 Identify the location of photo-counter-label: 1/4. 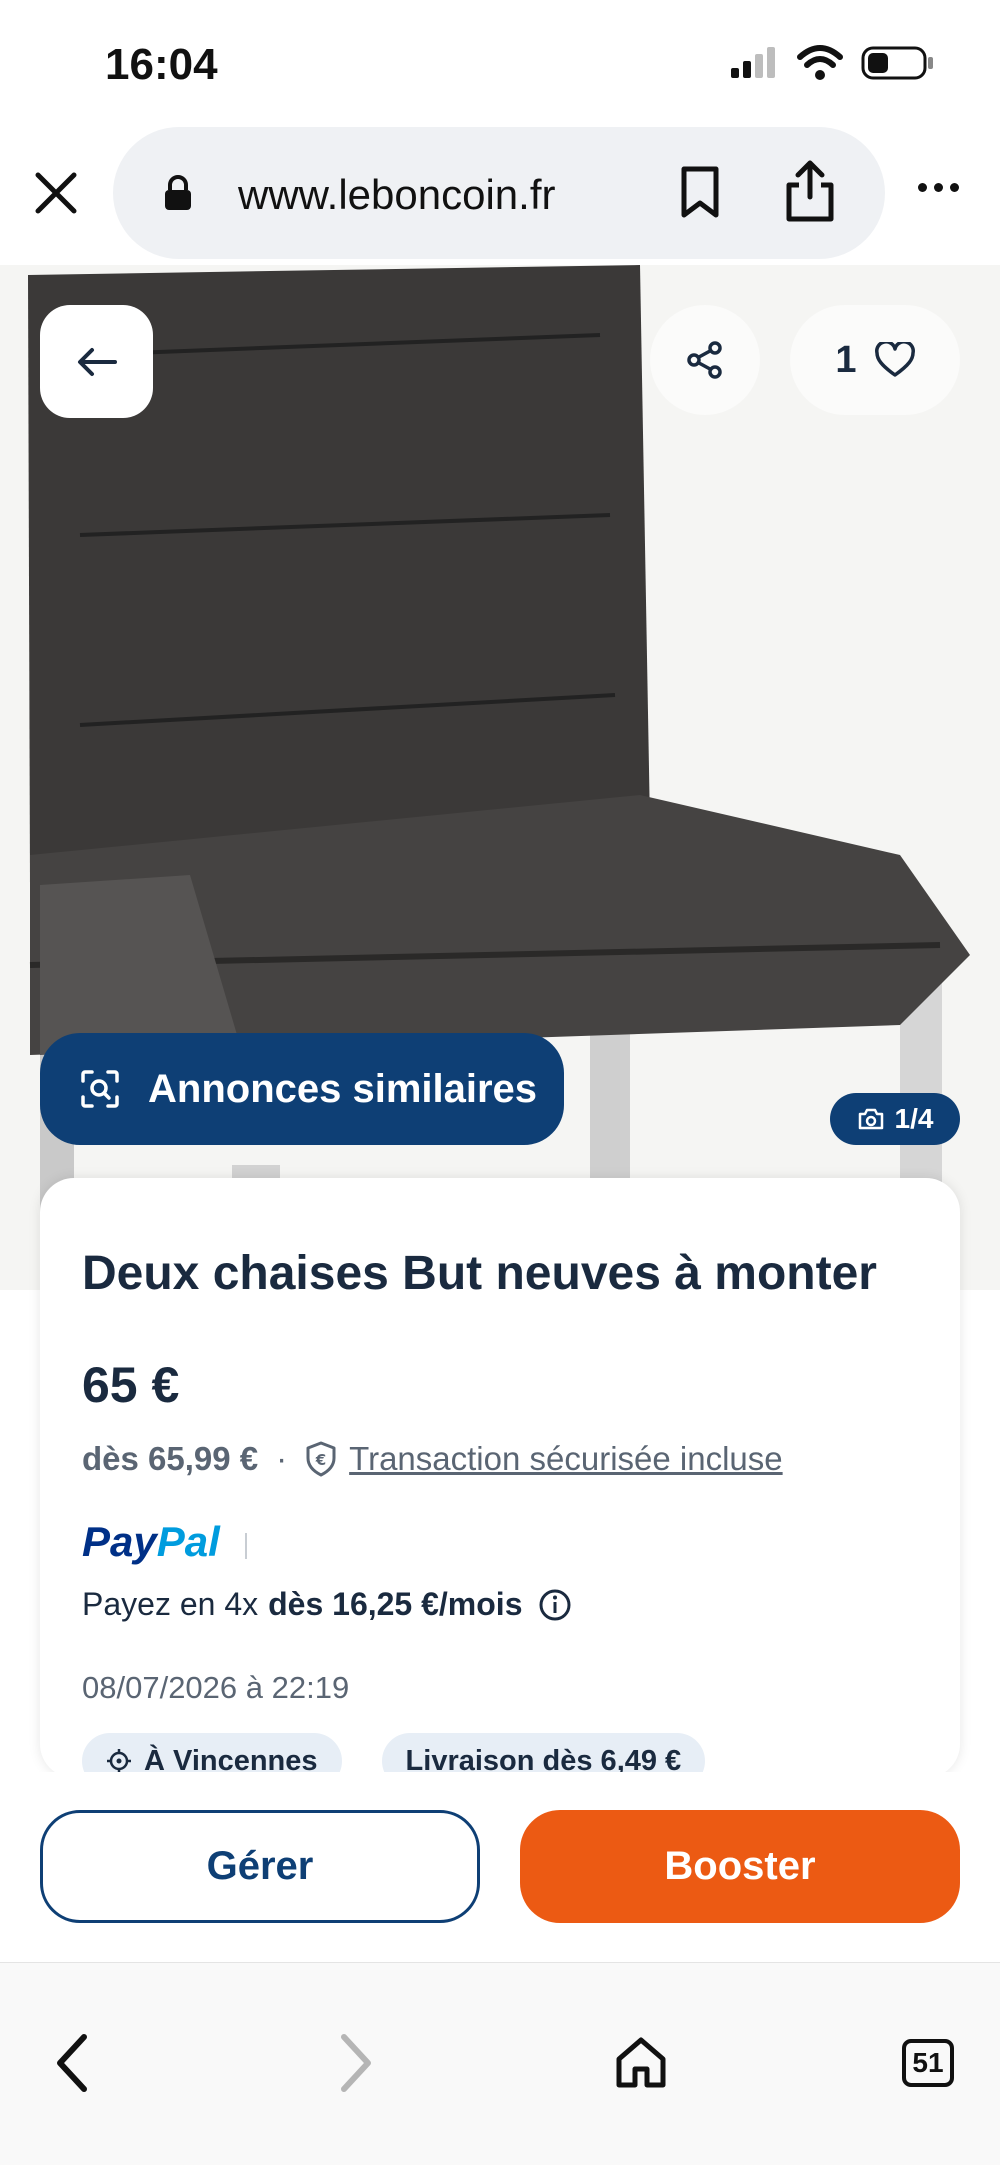
(914, 1118).